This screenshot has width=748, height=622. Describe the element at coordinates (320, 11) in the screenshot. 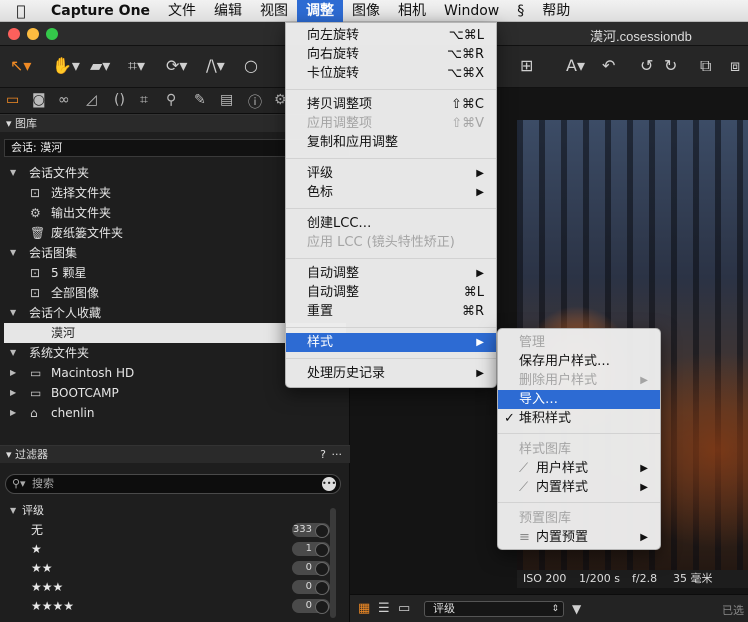

I see `menu-adjust: 调整` at that location.